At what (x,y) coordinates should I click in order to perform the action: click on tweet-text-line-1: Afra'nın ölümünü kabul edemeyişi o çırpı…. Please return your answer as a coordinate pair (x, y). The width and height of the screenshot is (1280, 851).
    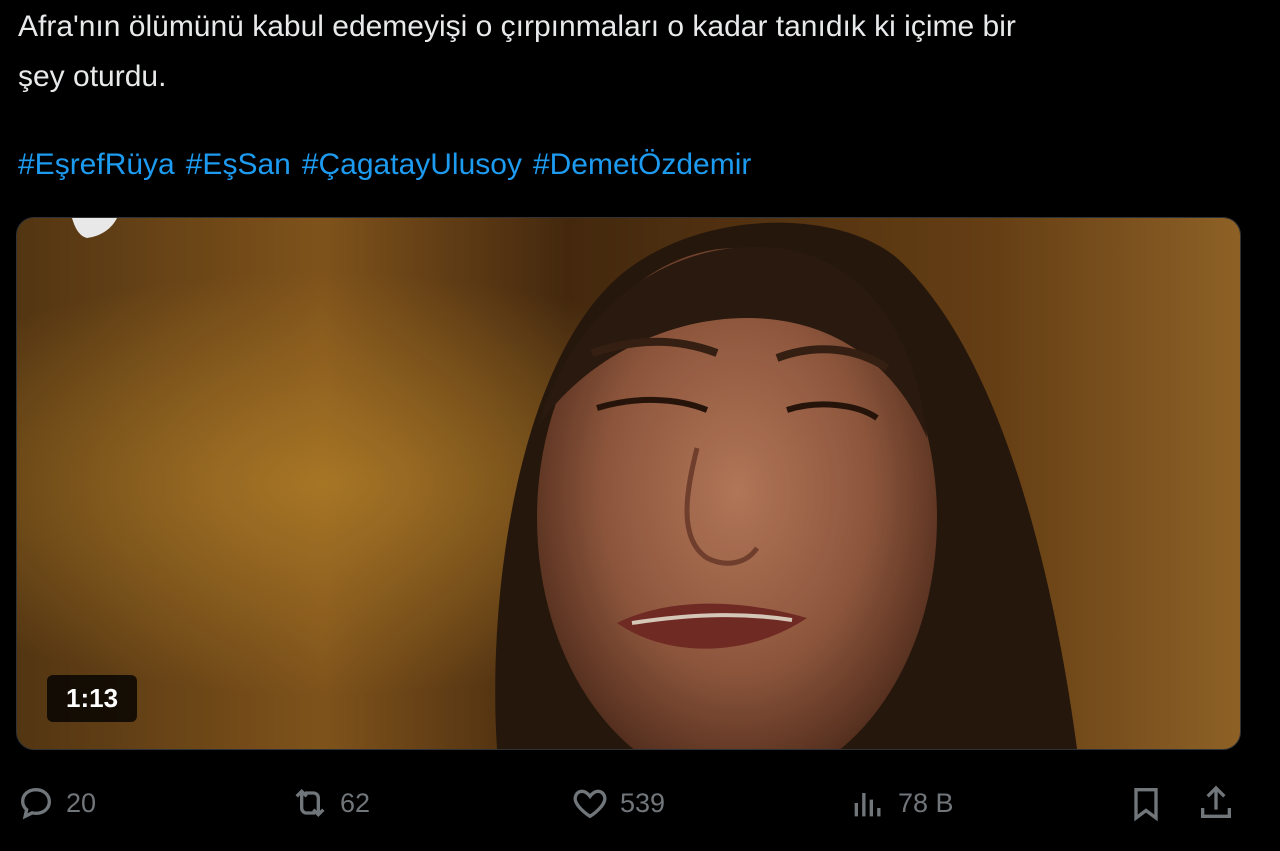
    Looking at the image, I should click on (517, 26).